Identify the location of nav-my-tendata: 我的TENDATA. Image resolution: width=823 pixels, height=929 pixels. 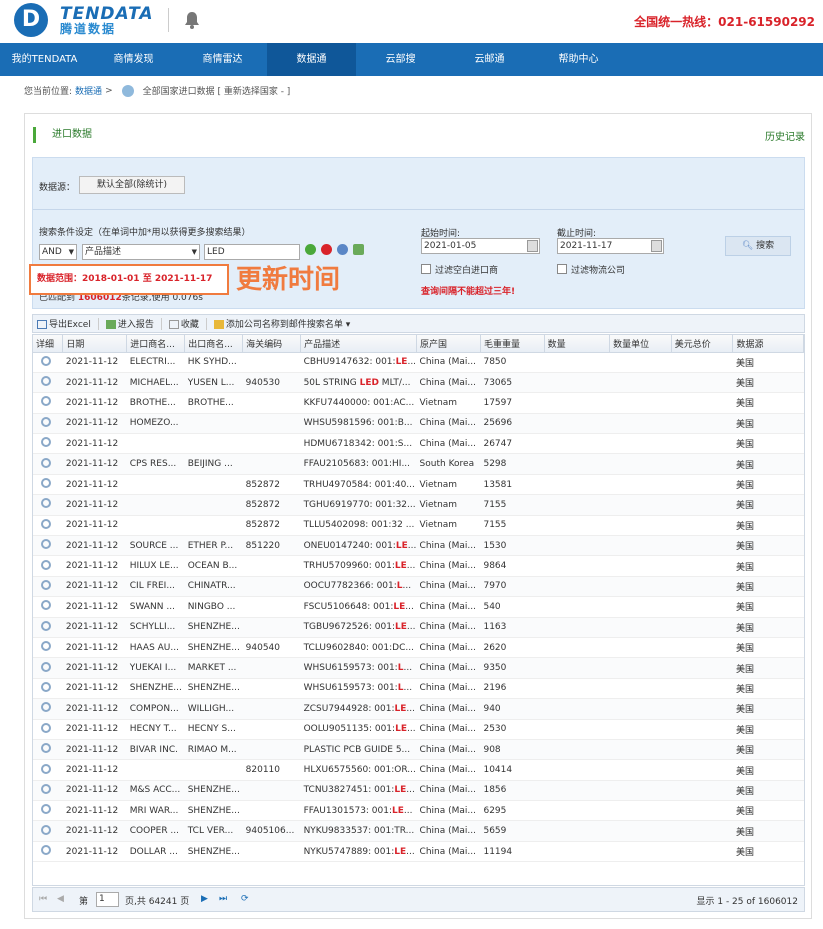
(44, 59).